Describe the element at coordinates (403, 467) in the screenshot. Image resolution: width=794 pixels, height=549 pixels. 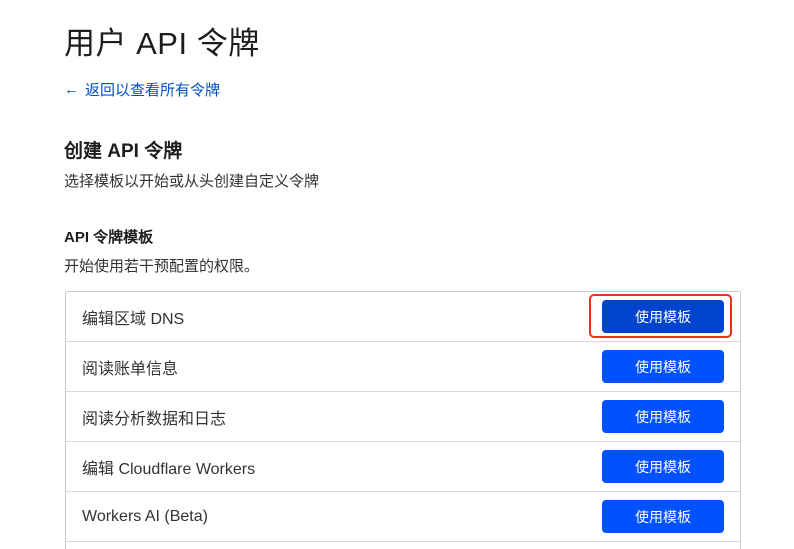
I see `template-row-edit-workers: 编辑 Cloudflare Workers 使用模板` at that location.